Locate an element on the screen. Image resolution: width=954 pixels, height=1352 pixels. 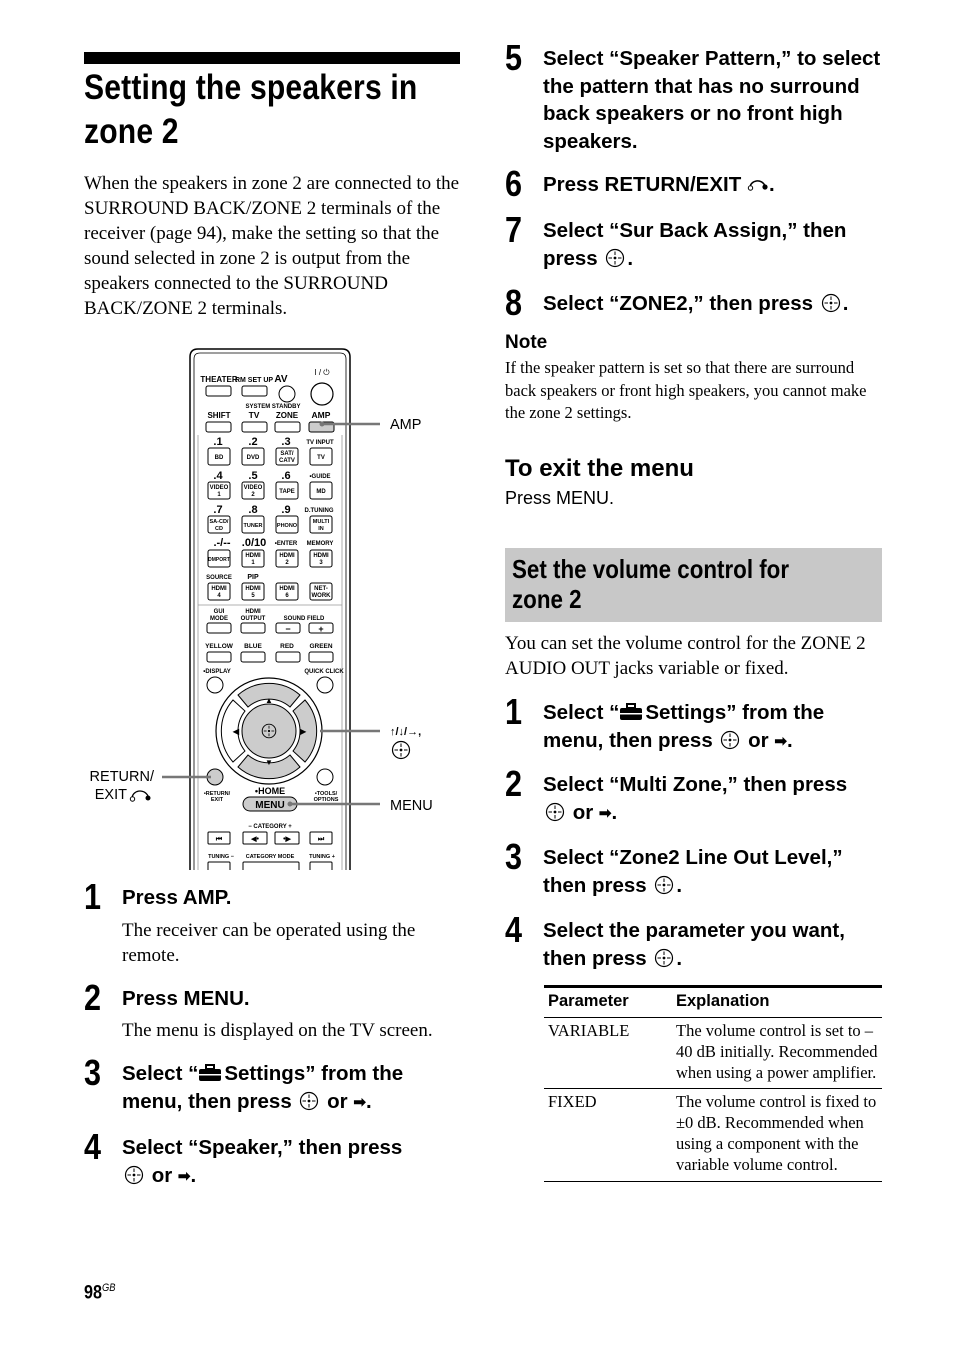
step-number: 2 is located at coordinates (93, 997).